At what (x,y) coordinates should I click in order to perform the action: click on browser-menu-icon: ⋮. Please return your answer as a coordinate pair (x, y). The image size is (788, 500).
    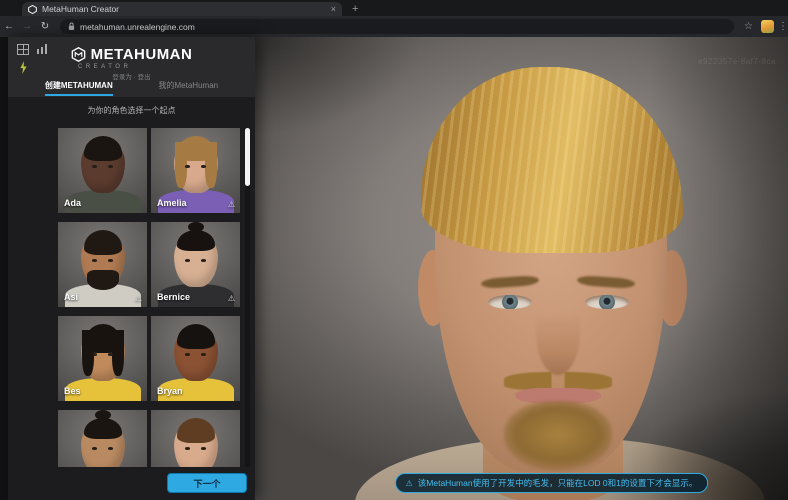
    Looking at the image, I should click on (782, 26).